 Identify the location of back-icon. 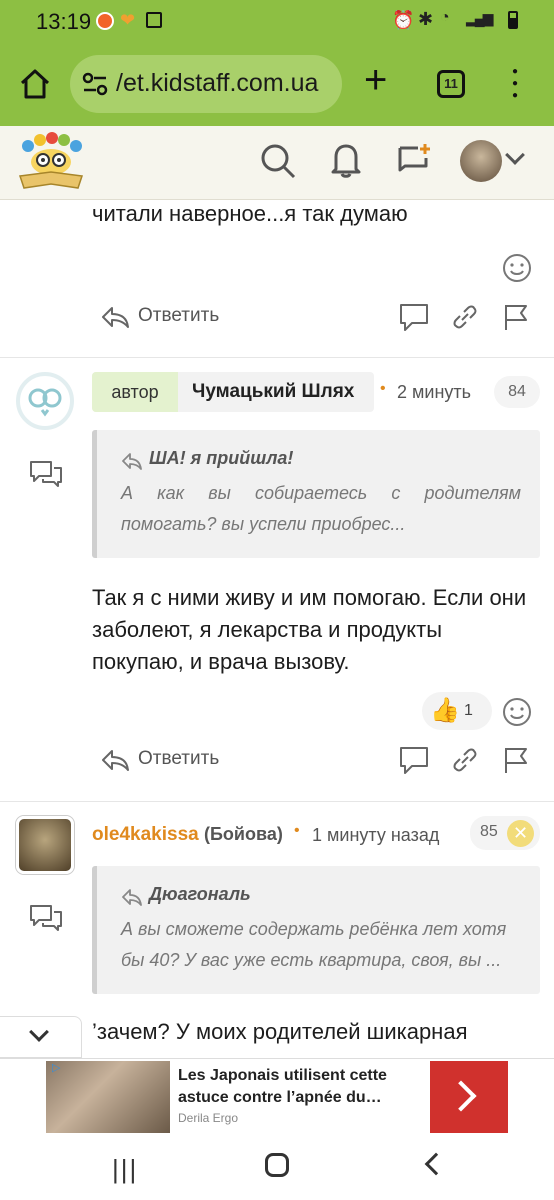
(436, 1164).